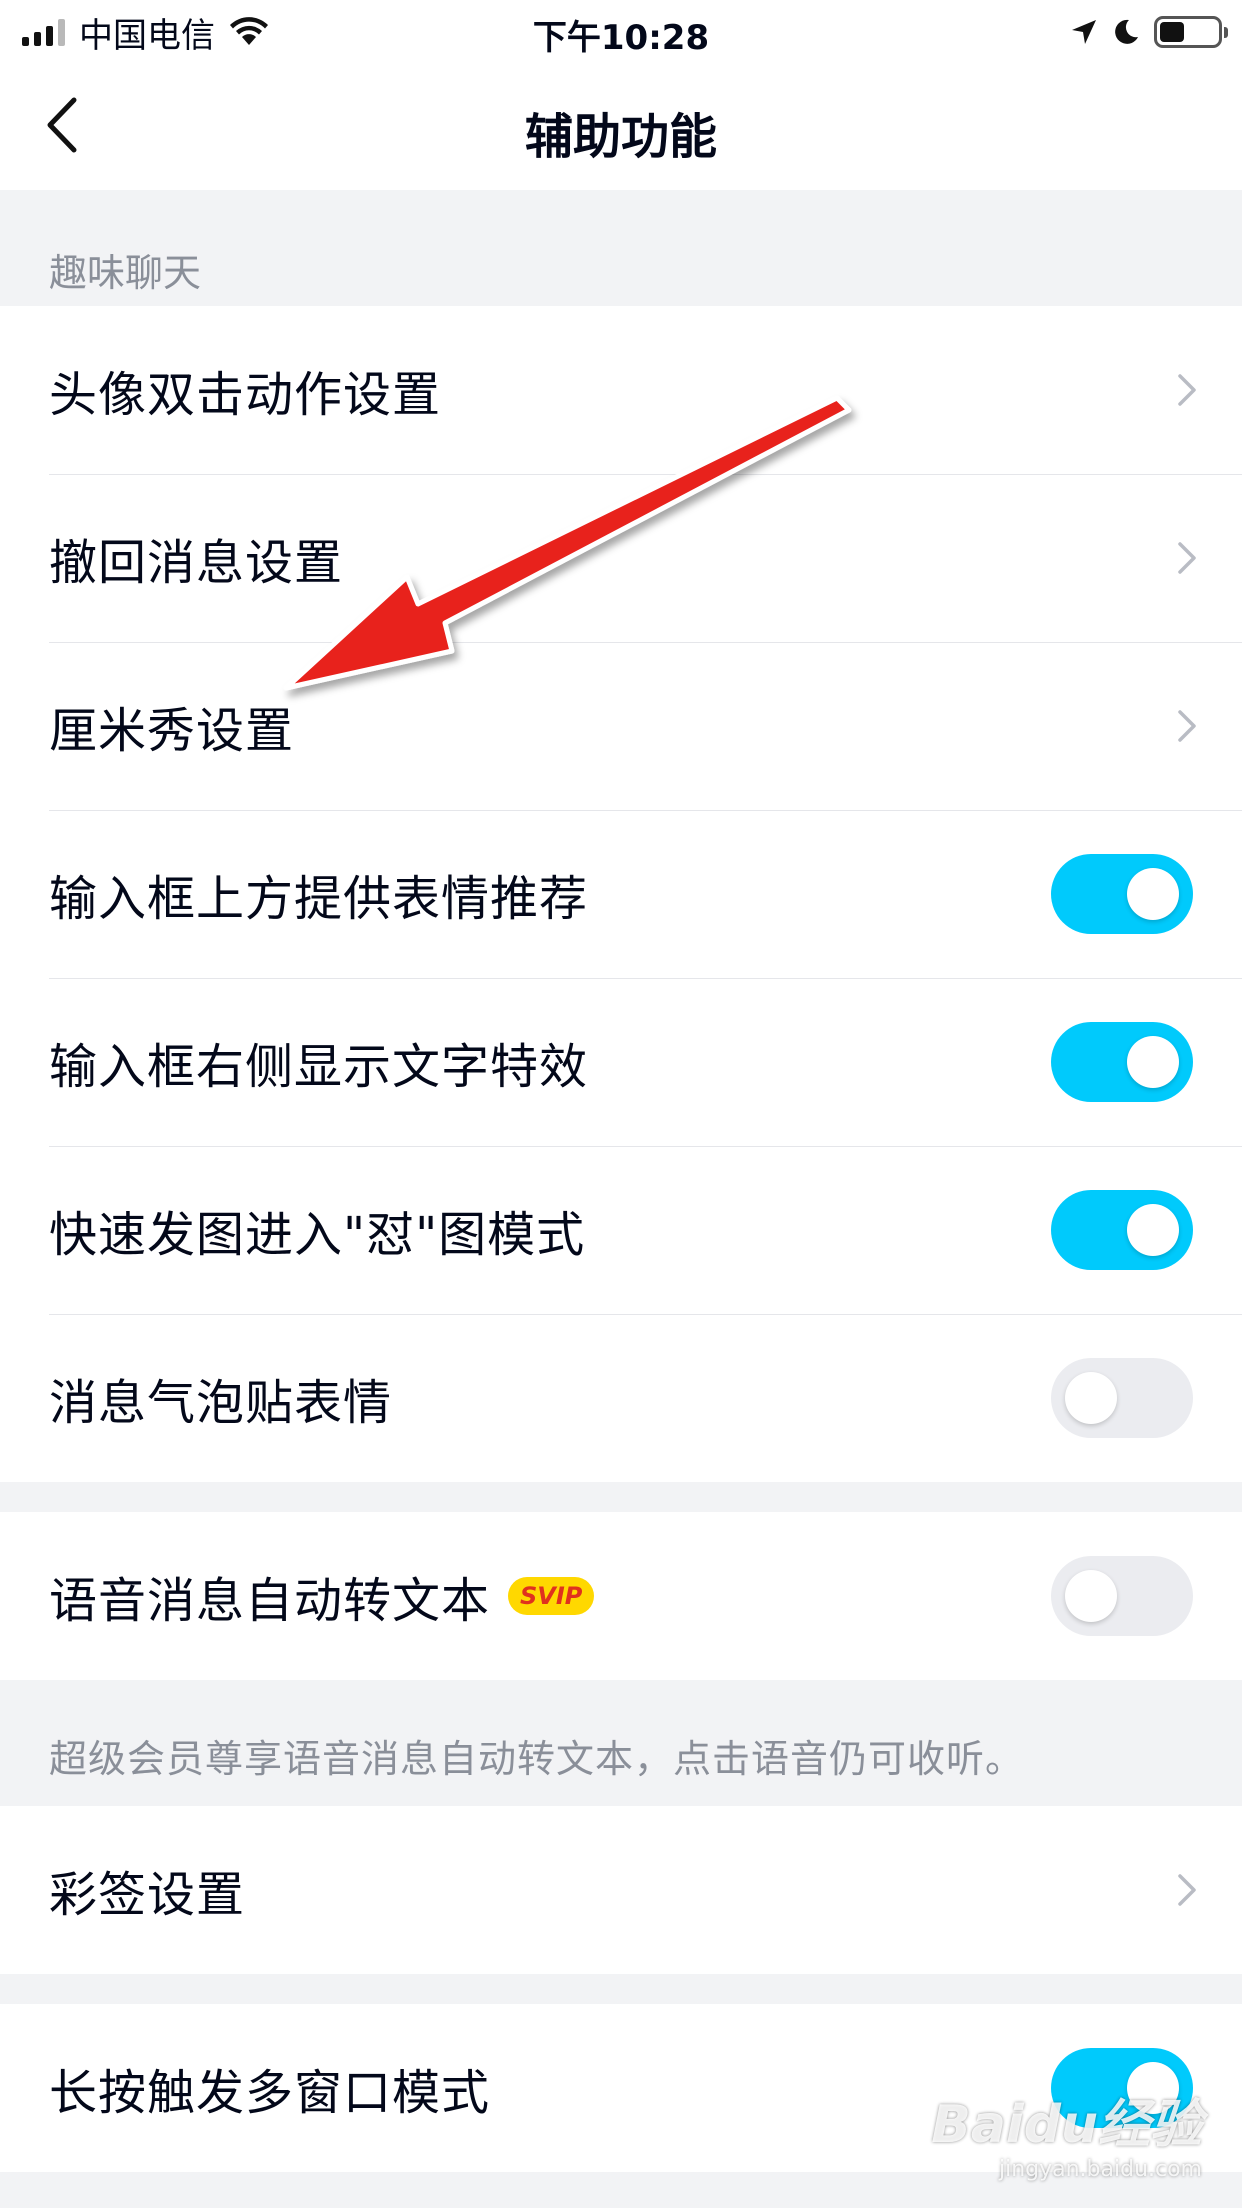  What do you see at coordinates (196, 563) in the screenshot?
I see `row-label: 撤回消息设置` at bounding box center [196, 563].